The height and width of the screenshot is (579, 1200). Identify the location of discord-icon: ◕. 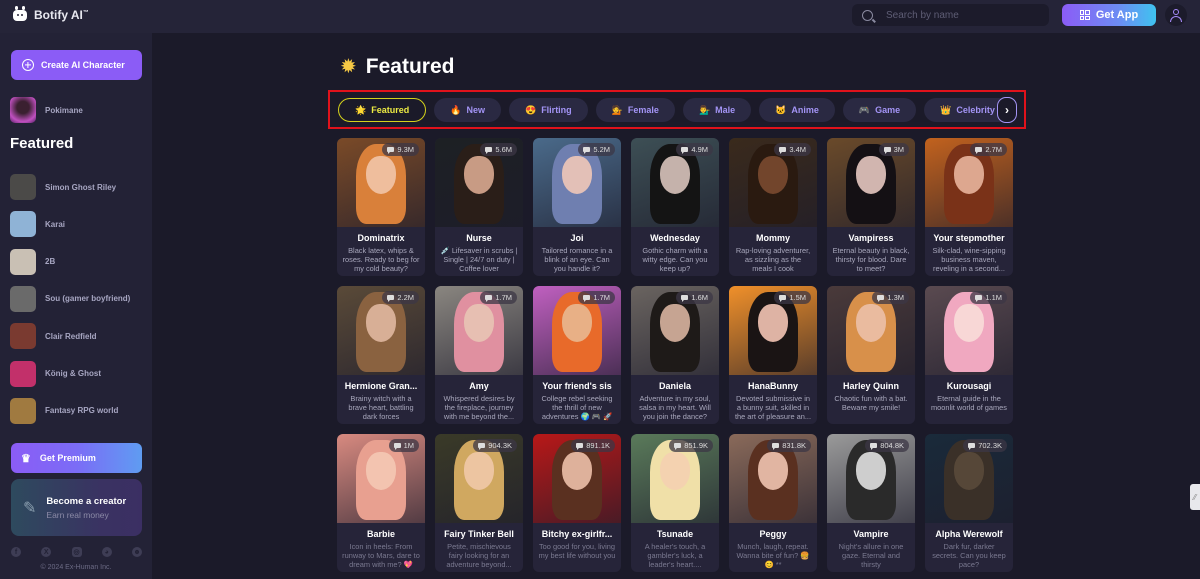
(106, 552).